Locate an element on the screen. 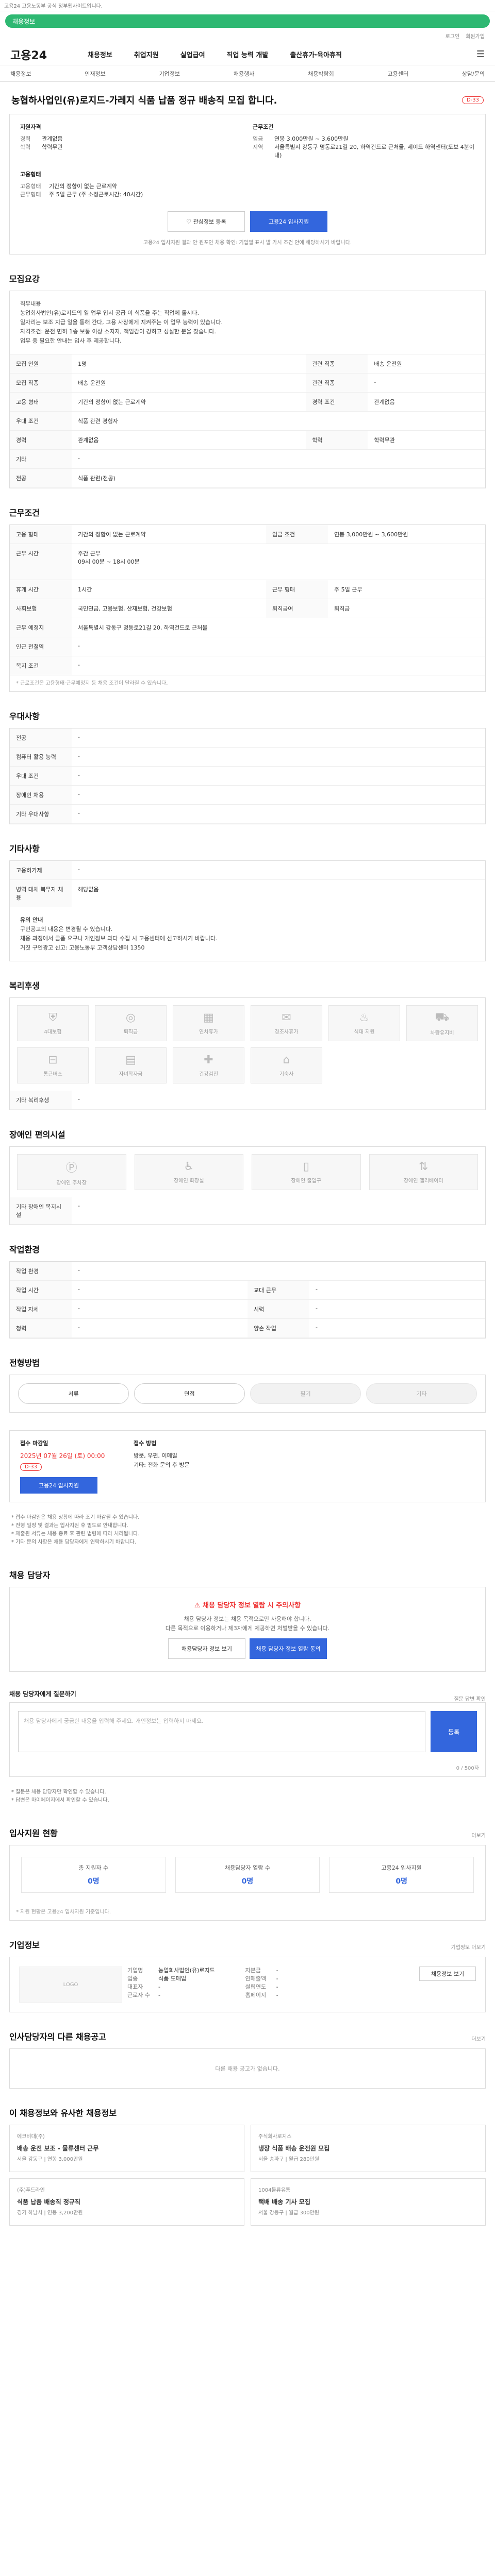 The width and height of the screenshot is (495, 2576). calendar-icon: ▦ is located at coordinates (208, 1017).